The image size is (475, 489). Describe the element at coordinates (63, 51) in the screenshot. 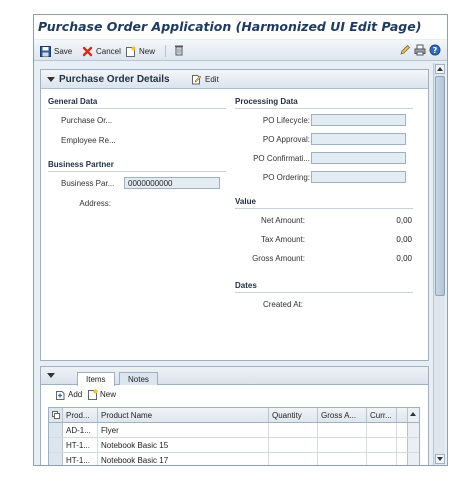

I see `save-label: Save` at that location.